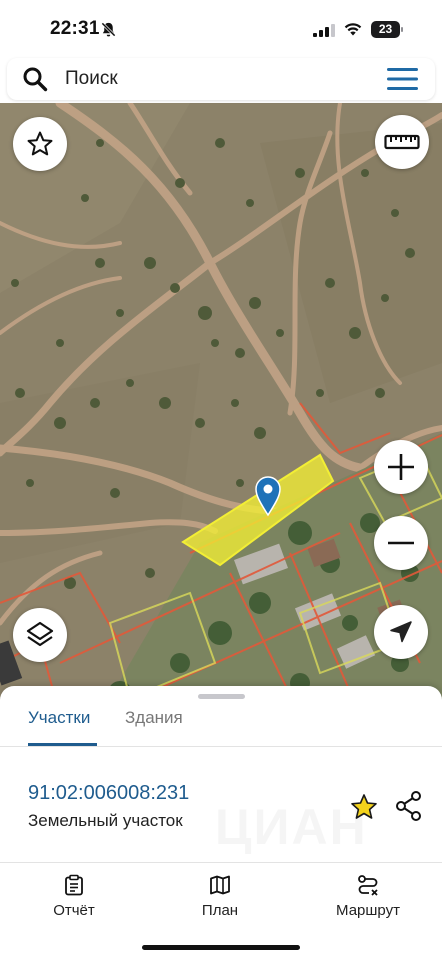  I want to click on parcel-type: Земельный участок, so click(105, 820).